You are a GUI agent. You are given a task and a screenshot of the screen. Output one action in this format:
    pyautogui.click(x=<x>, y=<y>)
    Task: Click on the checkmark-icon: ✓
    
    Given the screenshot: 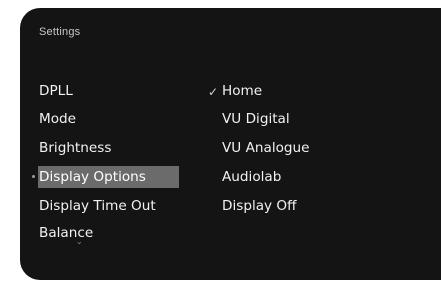 What is the action you would take?
    pyautogui.click(x=213, y=92)
    